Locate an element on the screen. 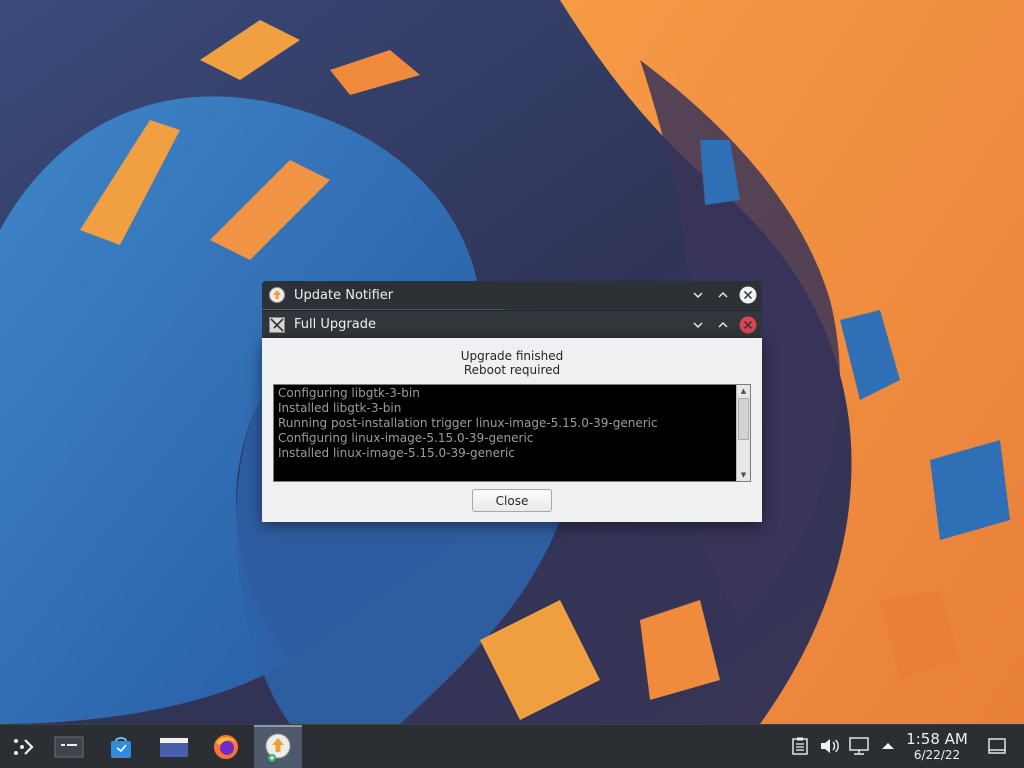 The width and height of the screenshot is (1024, 768). close-button: Close is located at coordinates (512, 500).